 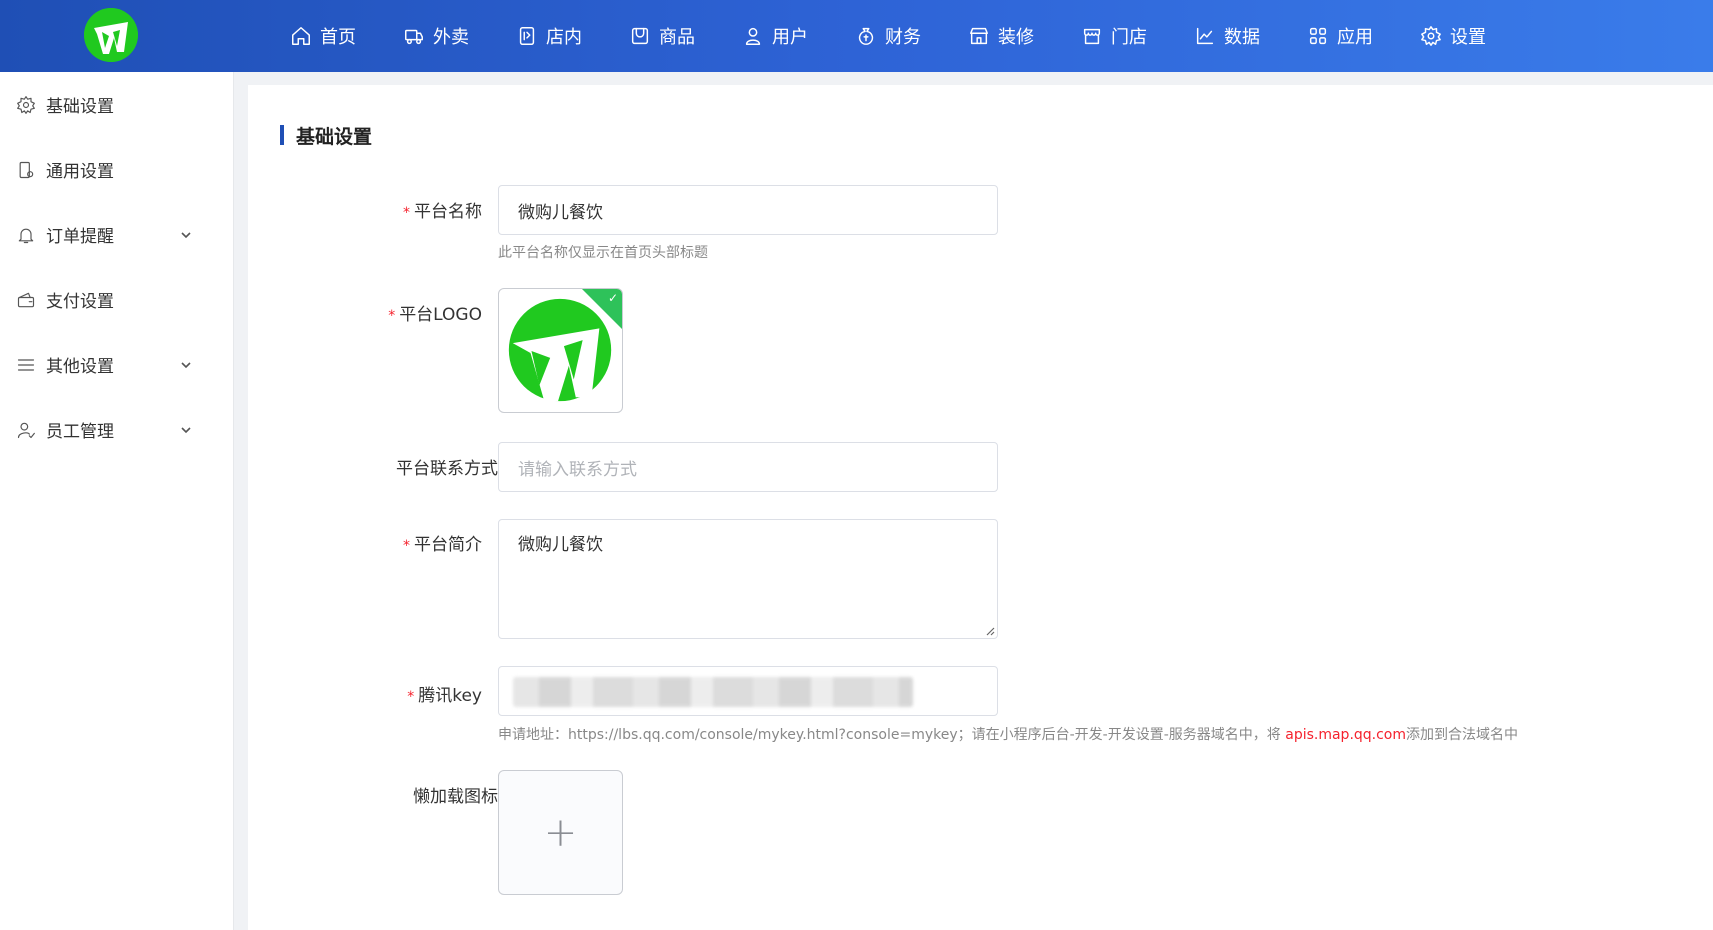 What do you see at coordinates (1205, 36) in the screenshot?
I see `chart-icon` at bounding box center [1205, 36].